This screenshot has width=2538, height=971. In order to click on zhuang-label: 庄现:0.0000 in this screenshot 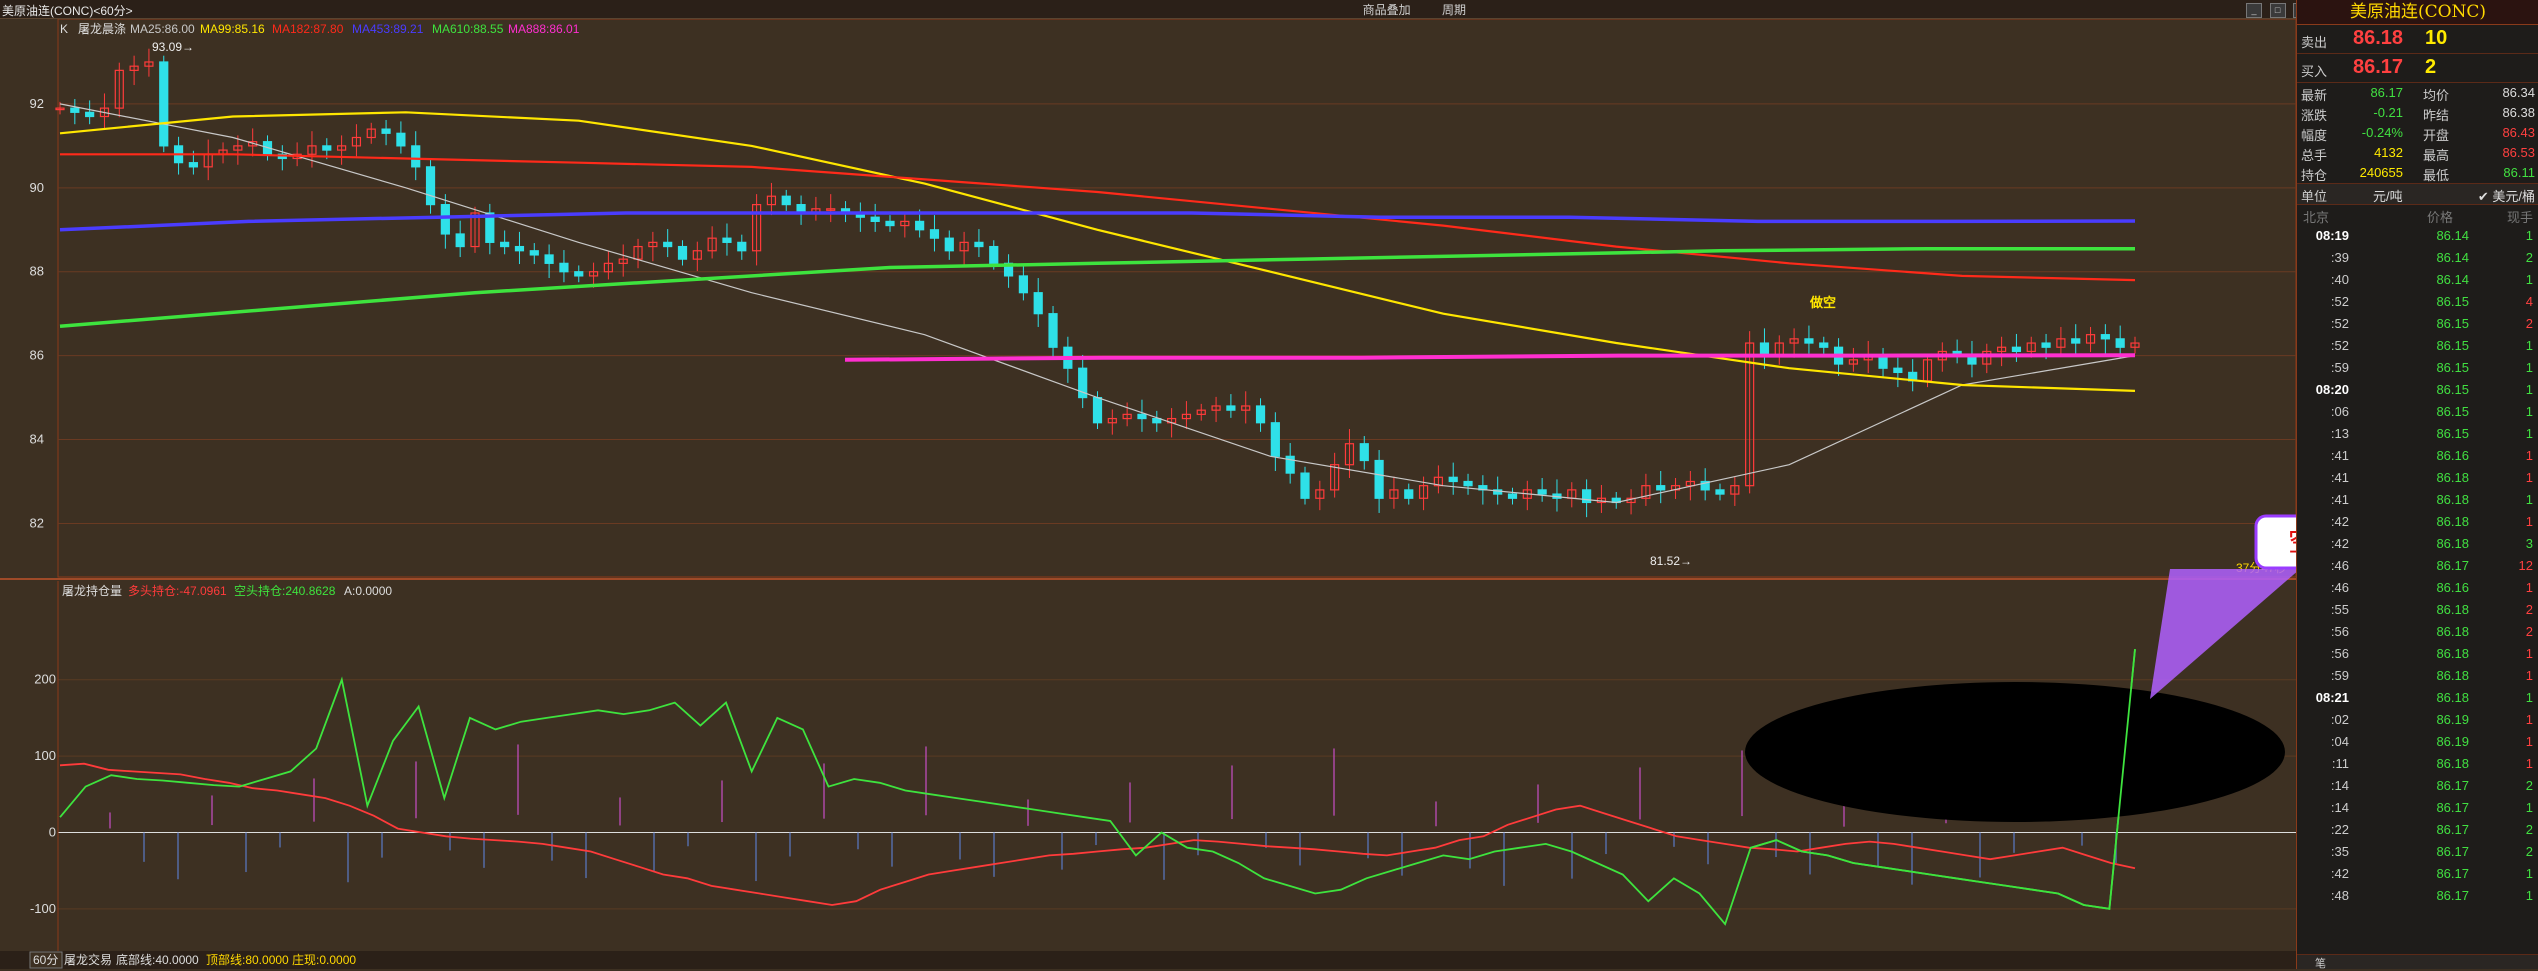, I will do `click(324, 959)`.